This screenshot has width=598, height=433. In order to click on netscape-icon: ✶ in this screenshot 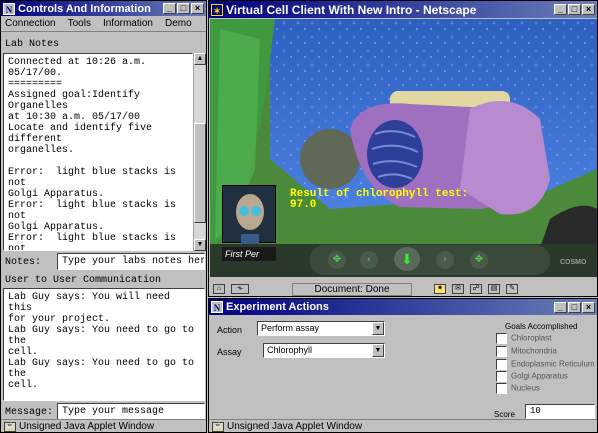, I will do `click(217, 9)`.